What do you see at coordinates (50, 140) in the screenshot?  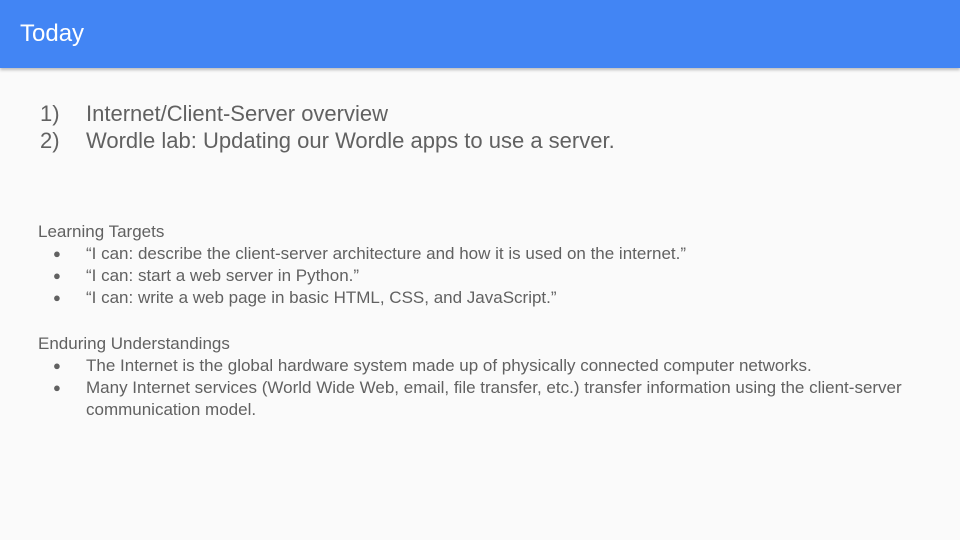 I see `agenda-item-number: 2)` at bounding box center [50, 140].